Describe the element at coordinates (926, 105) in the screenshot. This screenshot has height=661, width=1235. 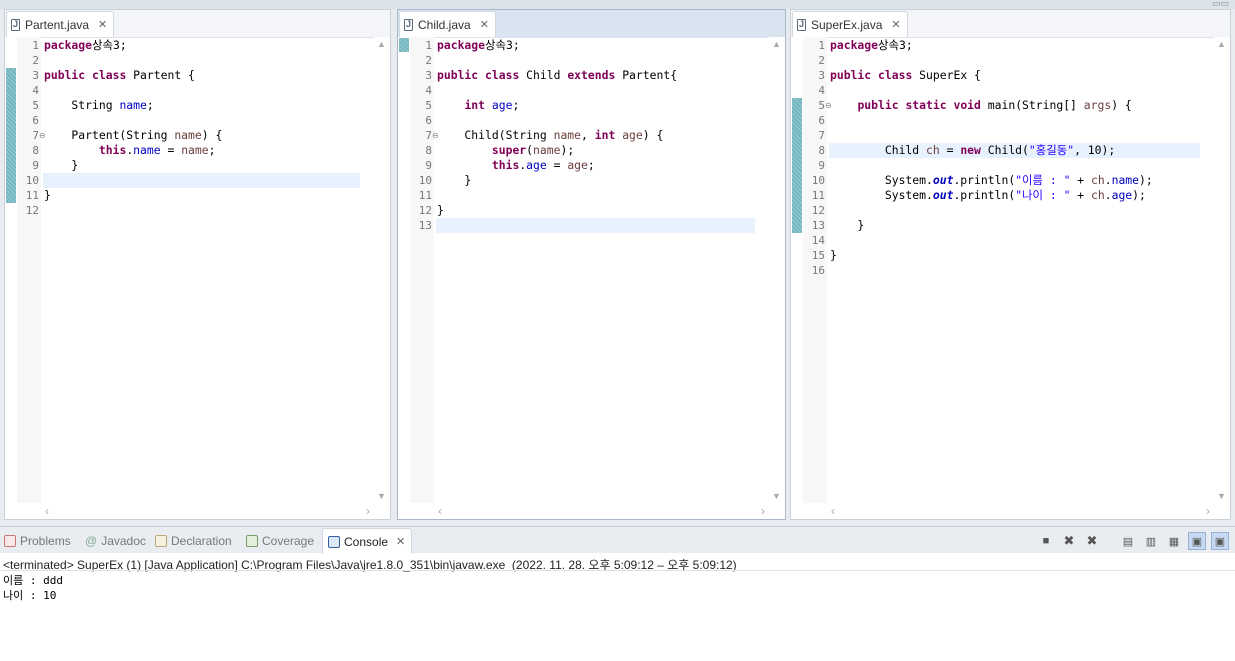
I see `code-token: static` at that location.